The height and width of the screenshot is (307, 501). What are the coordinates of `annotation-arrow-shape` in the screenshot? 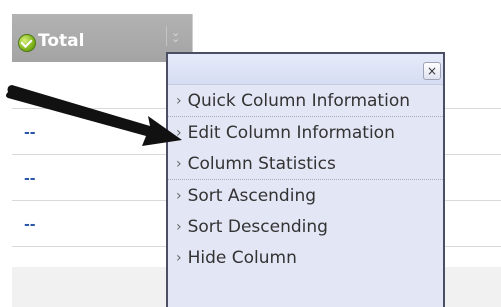 It's located at (94, 115).